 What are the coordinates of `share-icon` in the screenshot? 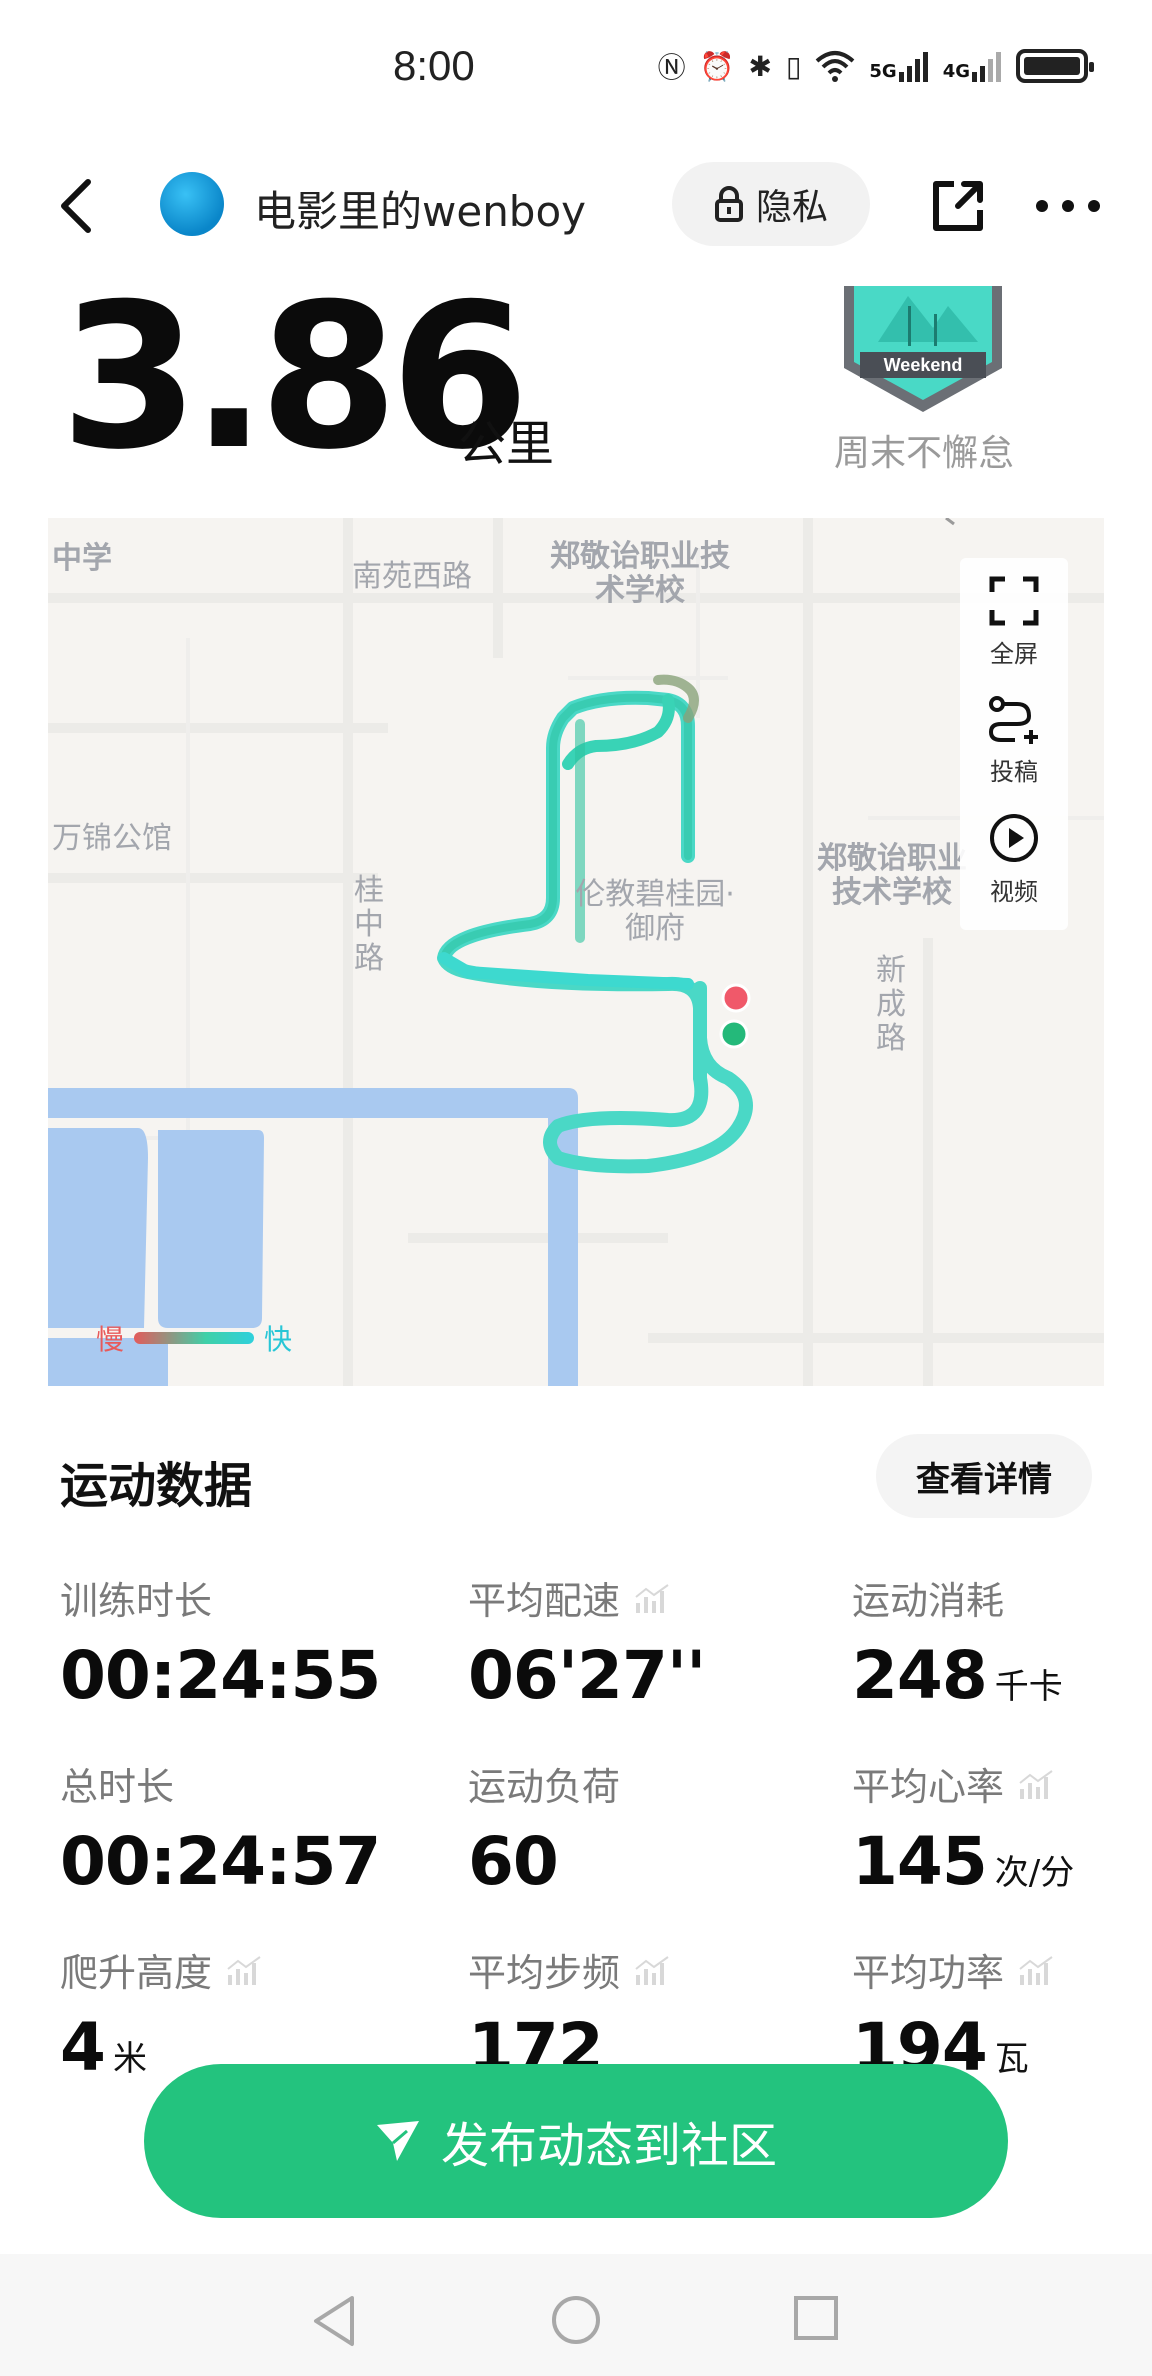 It's located at (958, 206).